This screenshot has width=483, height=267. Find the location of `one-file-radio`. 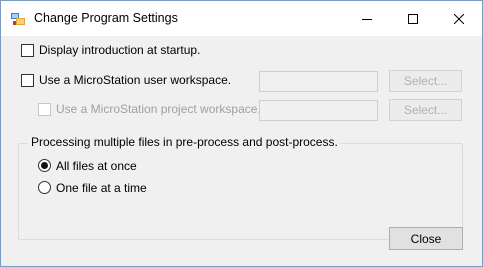

one-file-radio is located at coordinates (44, 187).